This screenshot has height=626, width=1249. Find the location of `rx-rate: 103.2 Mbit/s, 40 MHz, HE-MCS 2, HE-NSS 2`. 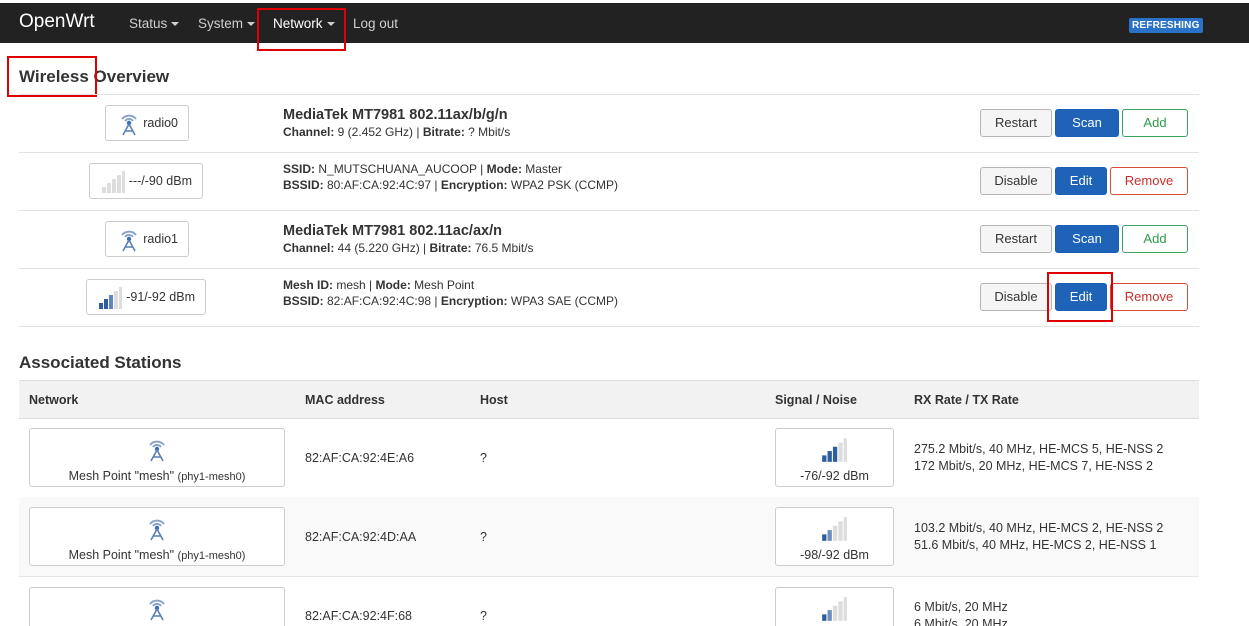

rx-rate: 103.2 Mbit/s, 40 MHz, HE-MCS 2, HE-NSS 2 is located at coordinates (1039, 528).